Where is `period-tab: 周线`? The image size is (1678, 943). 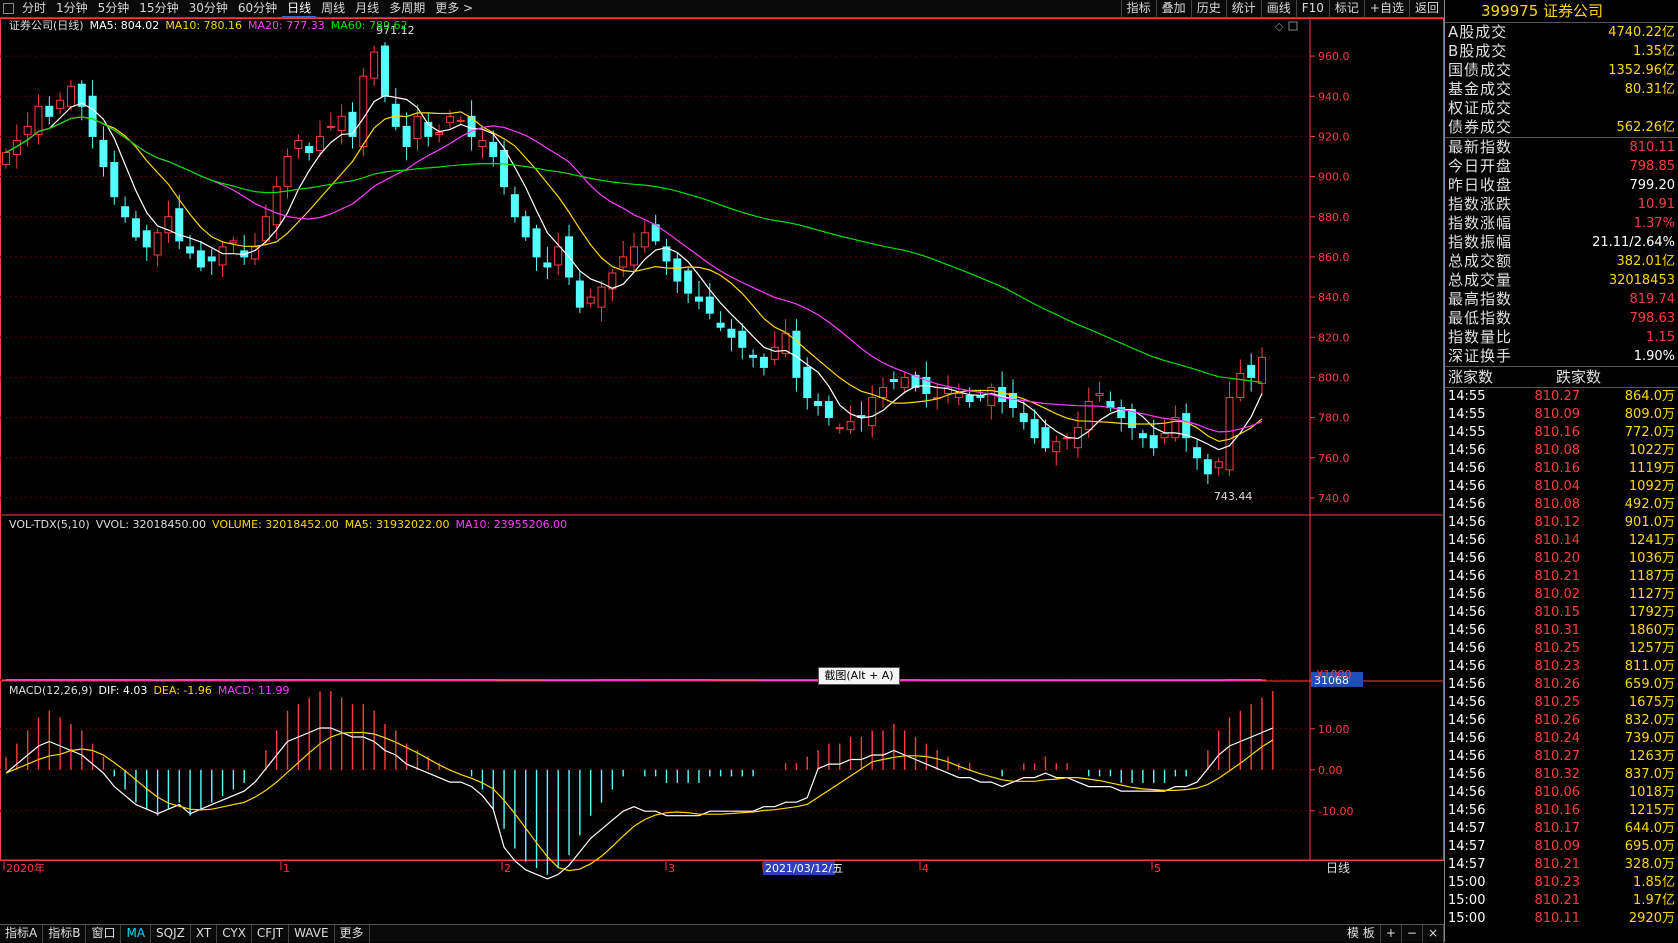
period-tab: 周线 is located at coordinates (333, 9).